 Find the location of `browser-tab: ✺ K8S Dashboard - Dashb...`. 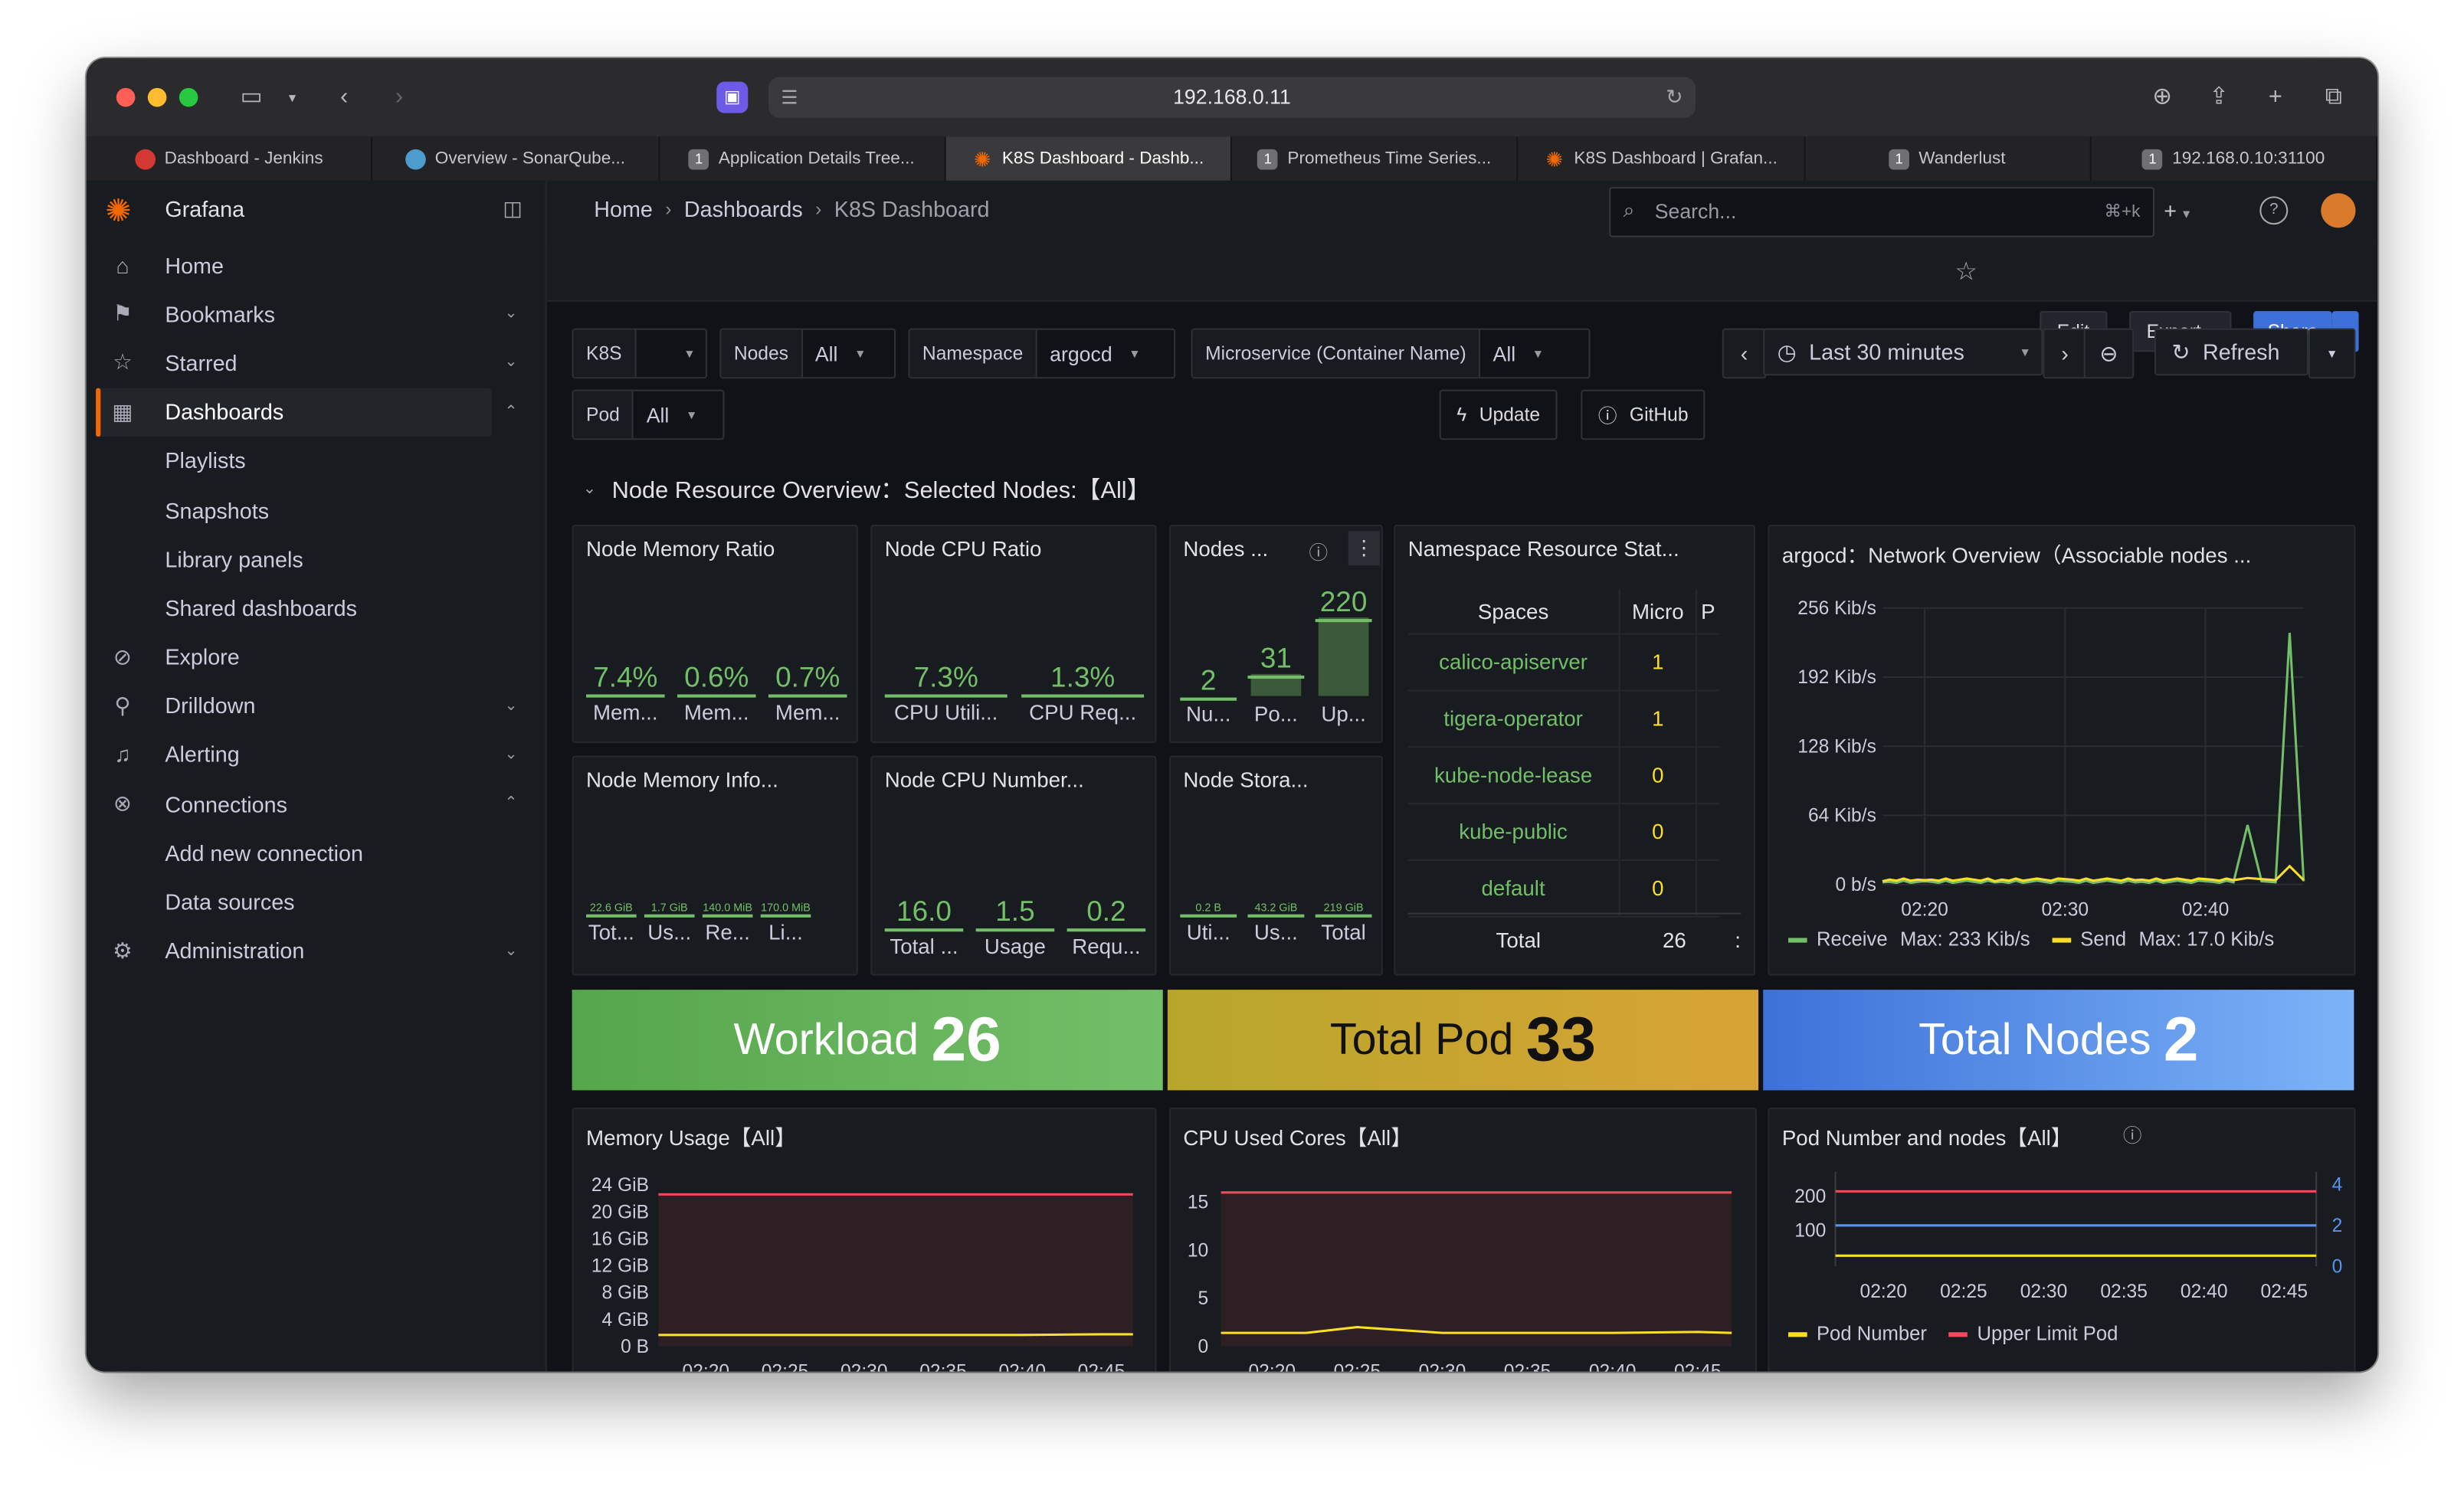

browser-tab: ✺ K8S Dashboard - Dashb... is located at coordinates (1088, 158).